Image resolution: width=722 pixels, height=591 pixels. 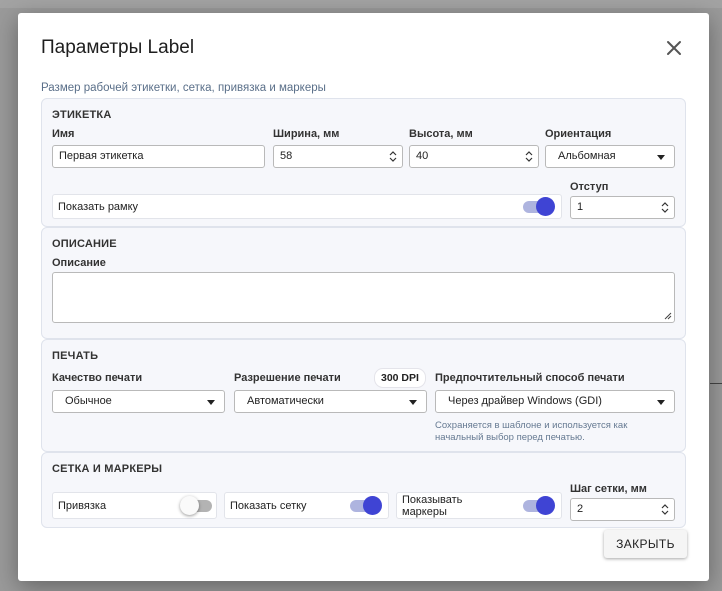 What do you see at coordinates (138, 401) in the screenshot?
I see `quality-select: Обычное` at bounding box center [138, 401].